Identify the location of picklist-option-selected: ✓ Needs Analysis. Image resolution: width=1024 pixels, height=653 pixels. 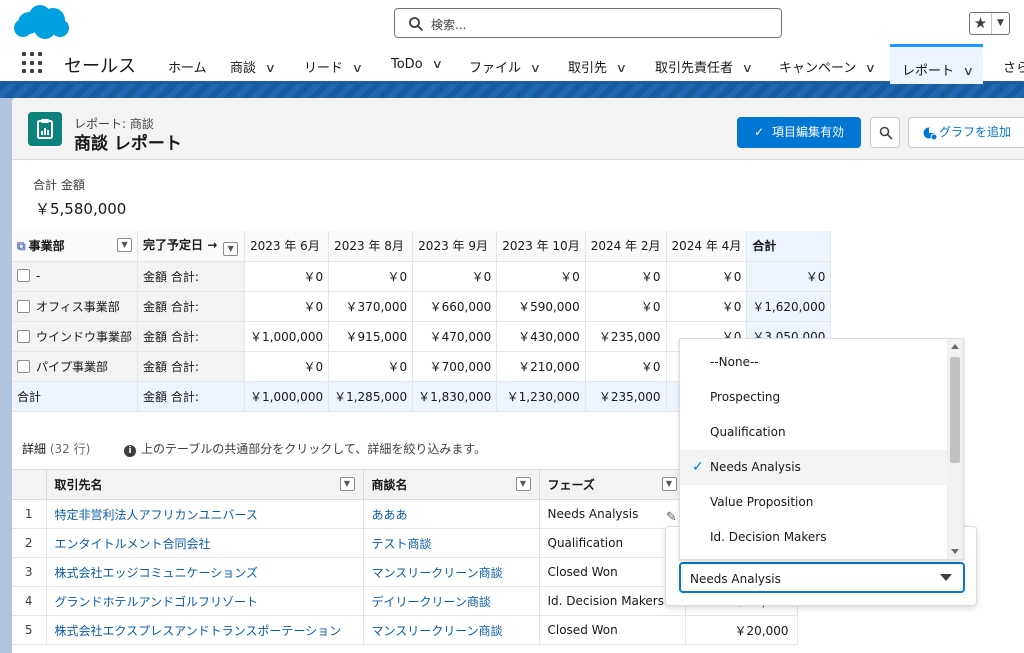
(814, 467).